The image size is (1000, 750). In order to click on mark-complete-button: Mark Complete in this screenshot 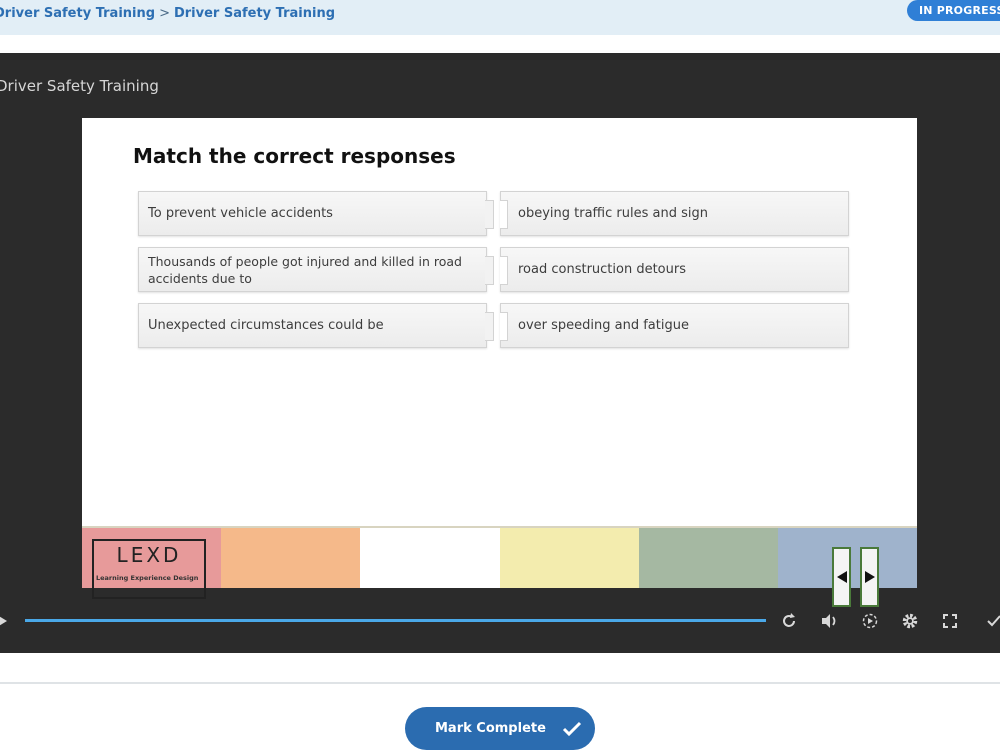, I will do `click(500, 728)`.